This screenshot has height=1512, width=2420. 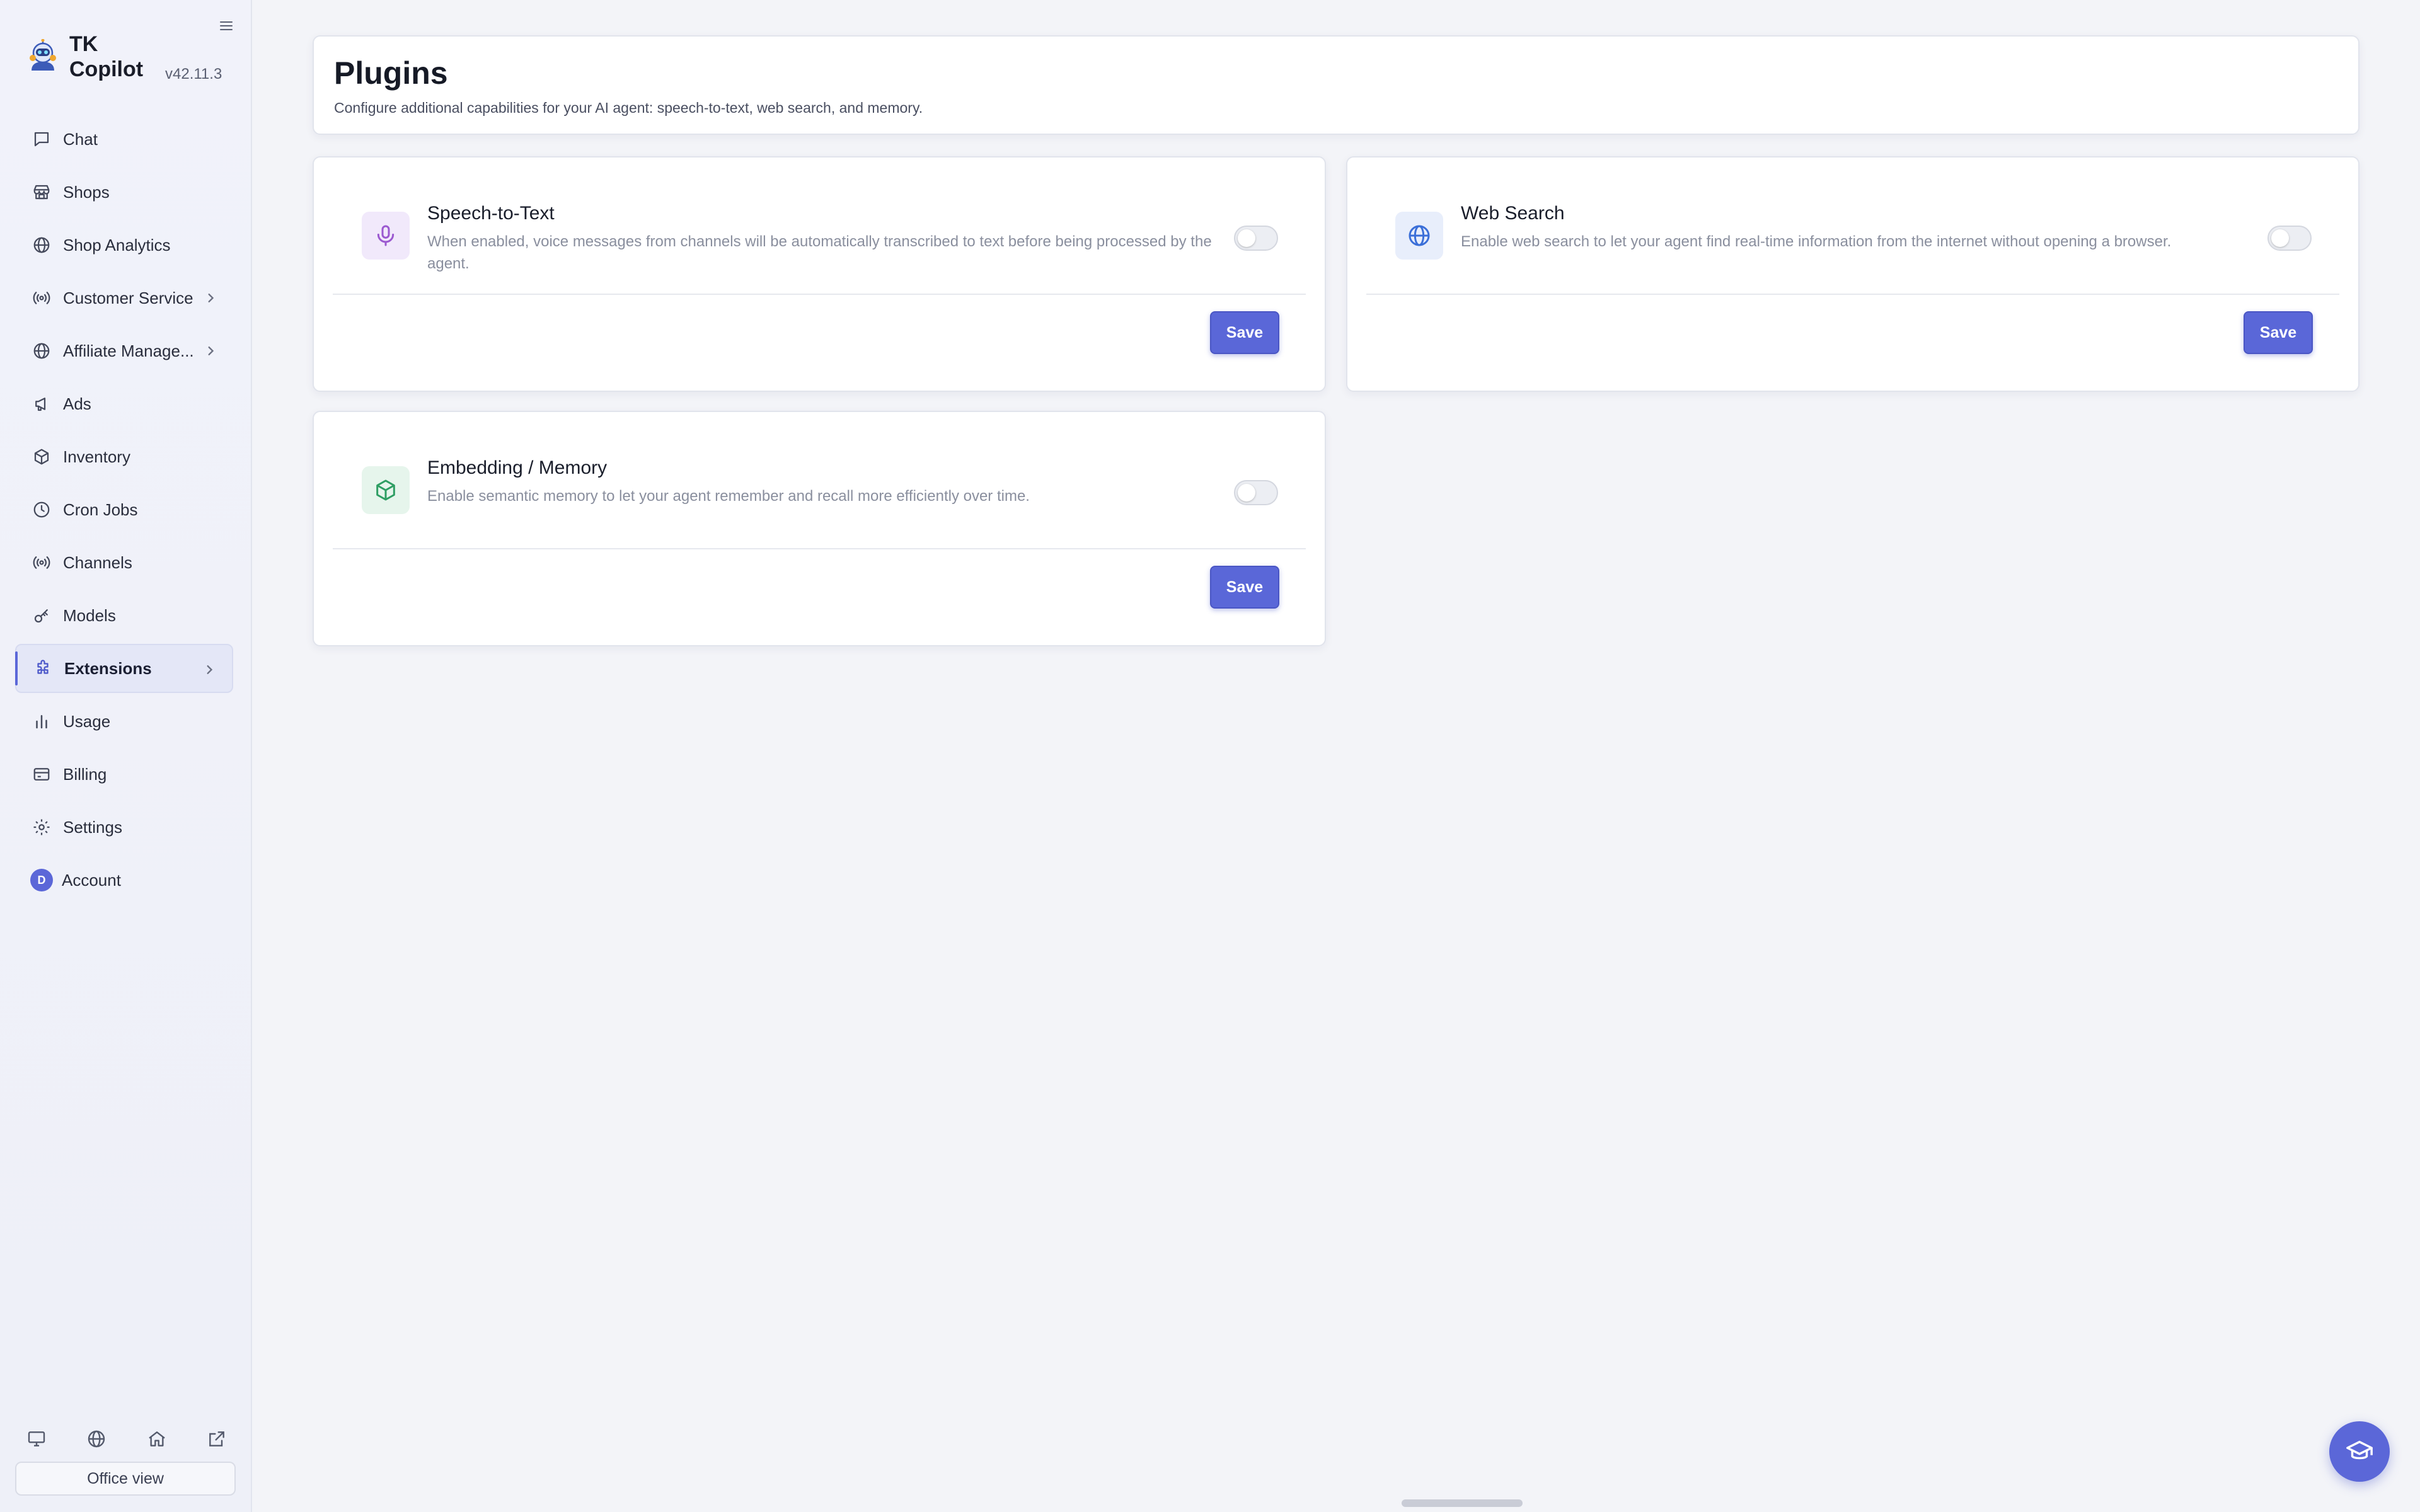 What do you see at coordinates (42, 139) in the screenshot?
I see `chat-icon` at bounding box center [42, 139].